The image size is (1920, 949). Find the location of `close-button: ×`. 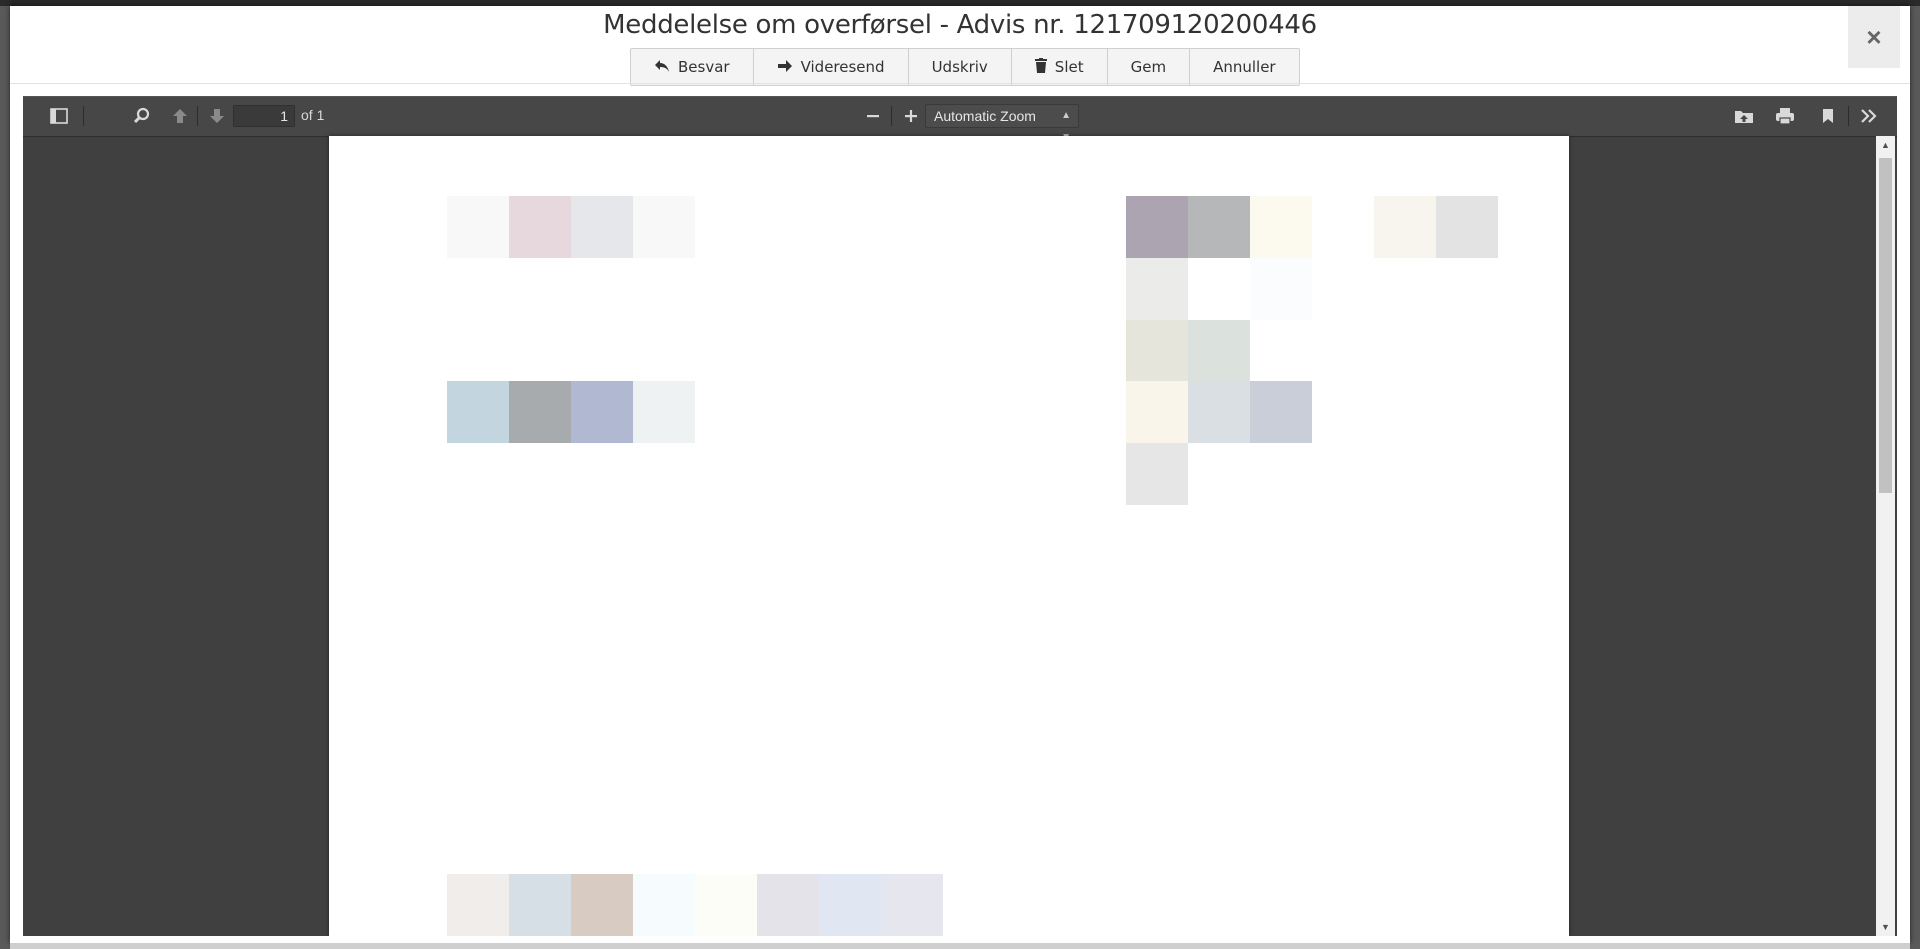

close-button: × is located at coordinates (1874, 37).